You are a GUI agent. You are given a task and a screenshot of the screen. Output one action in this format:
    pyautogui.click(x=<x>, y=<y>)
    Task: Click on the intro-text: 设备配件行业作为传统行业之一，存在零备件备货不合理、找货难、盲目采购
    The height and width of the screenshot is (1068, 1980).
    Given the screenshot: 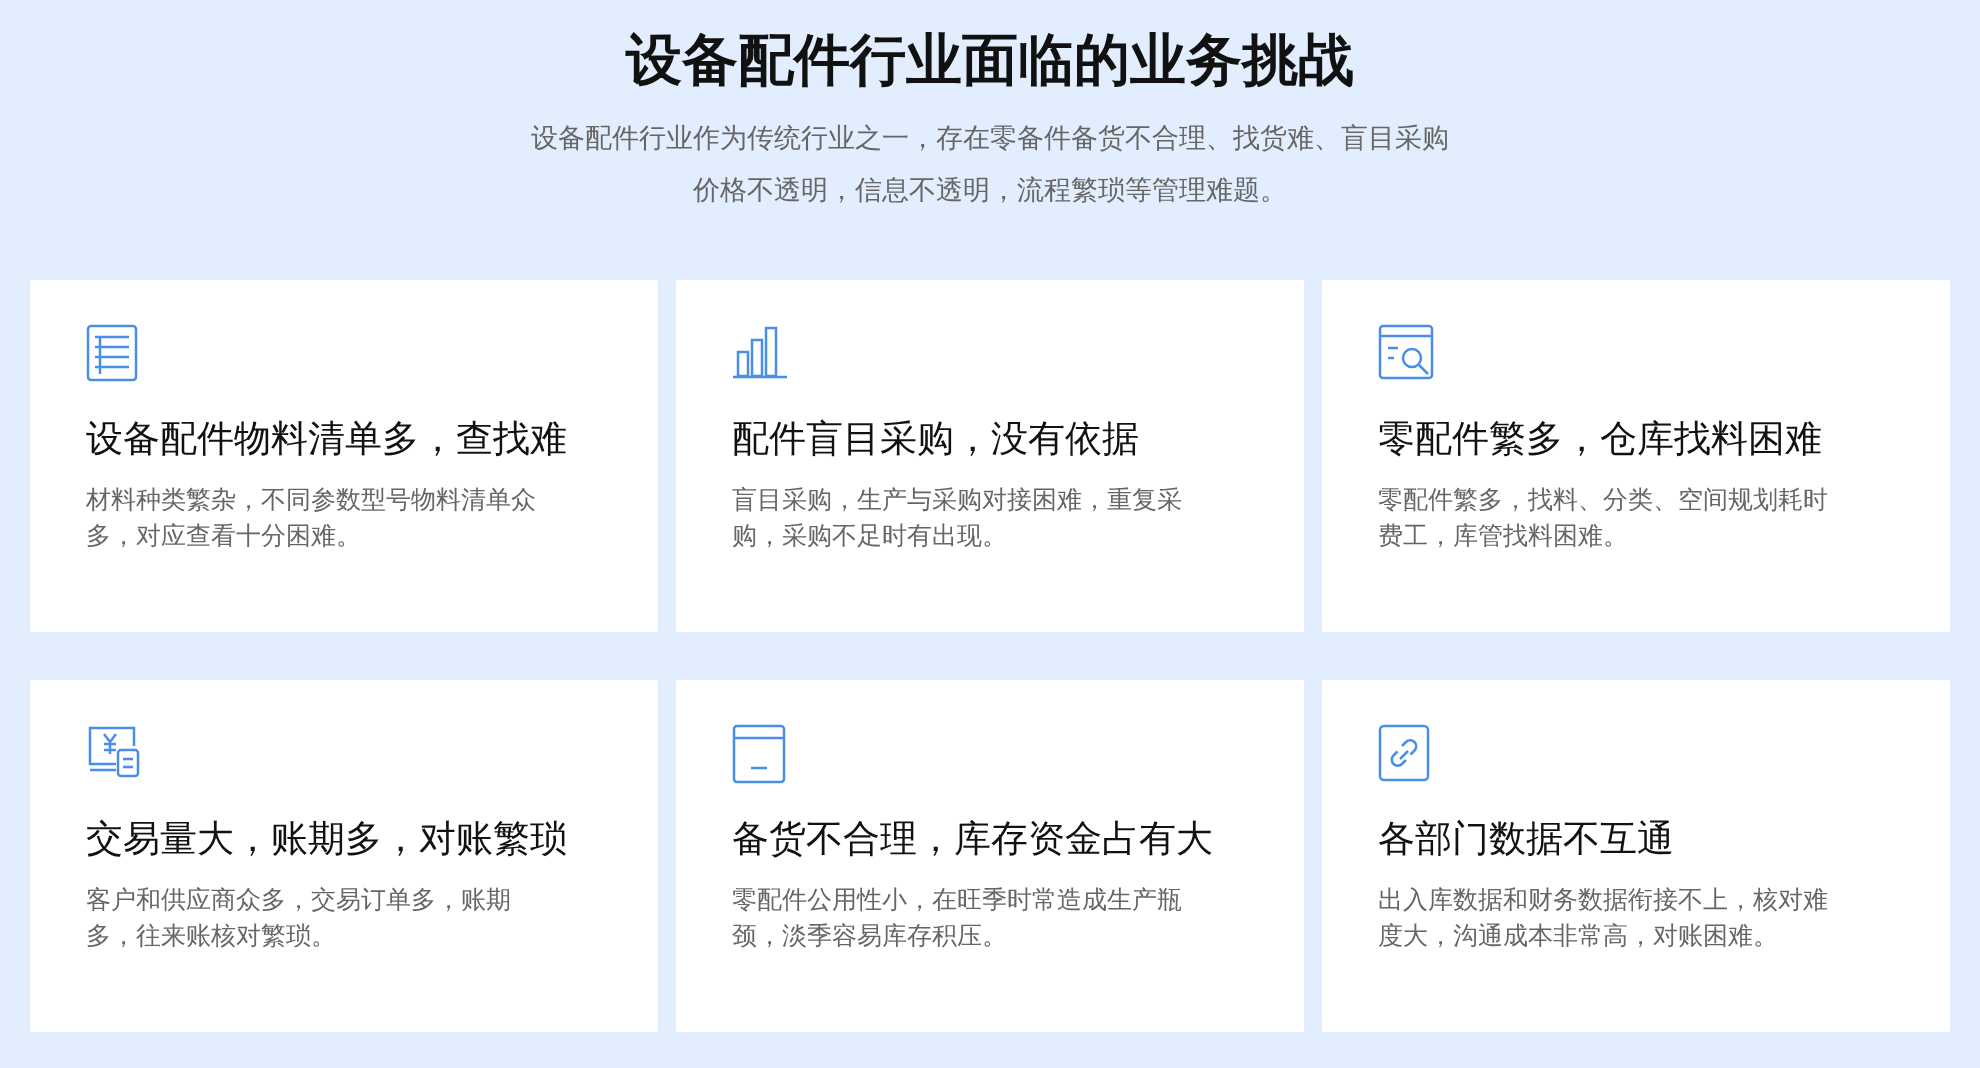 What is the action you would take?
    pyautogui.click(x=990, y=138)
    